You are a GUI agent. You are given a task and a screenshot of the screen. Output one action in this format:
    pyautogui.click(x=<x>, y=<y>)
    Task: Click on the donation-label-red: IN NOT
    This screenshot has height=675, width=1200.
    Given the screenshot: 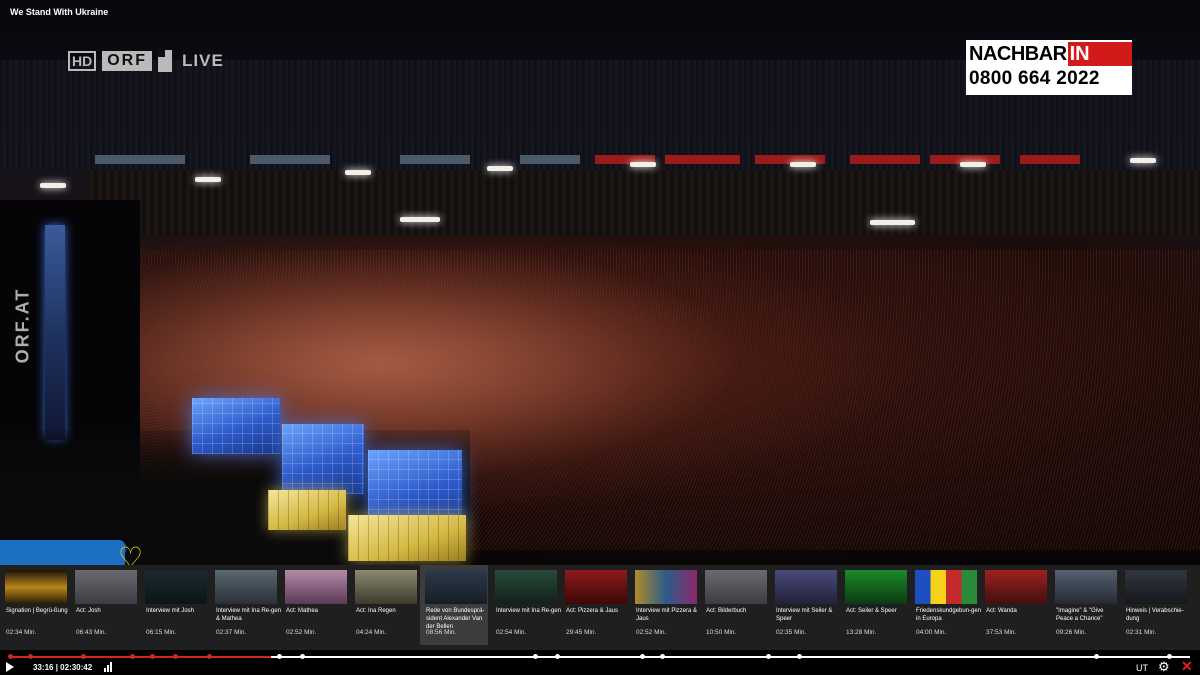 What is the action you would take?
    pyautogui.click(x=1099, y=65)
    